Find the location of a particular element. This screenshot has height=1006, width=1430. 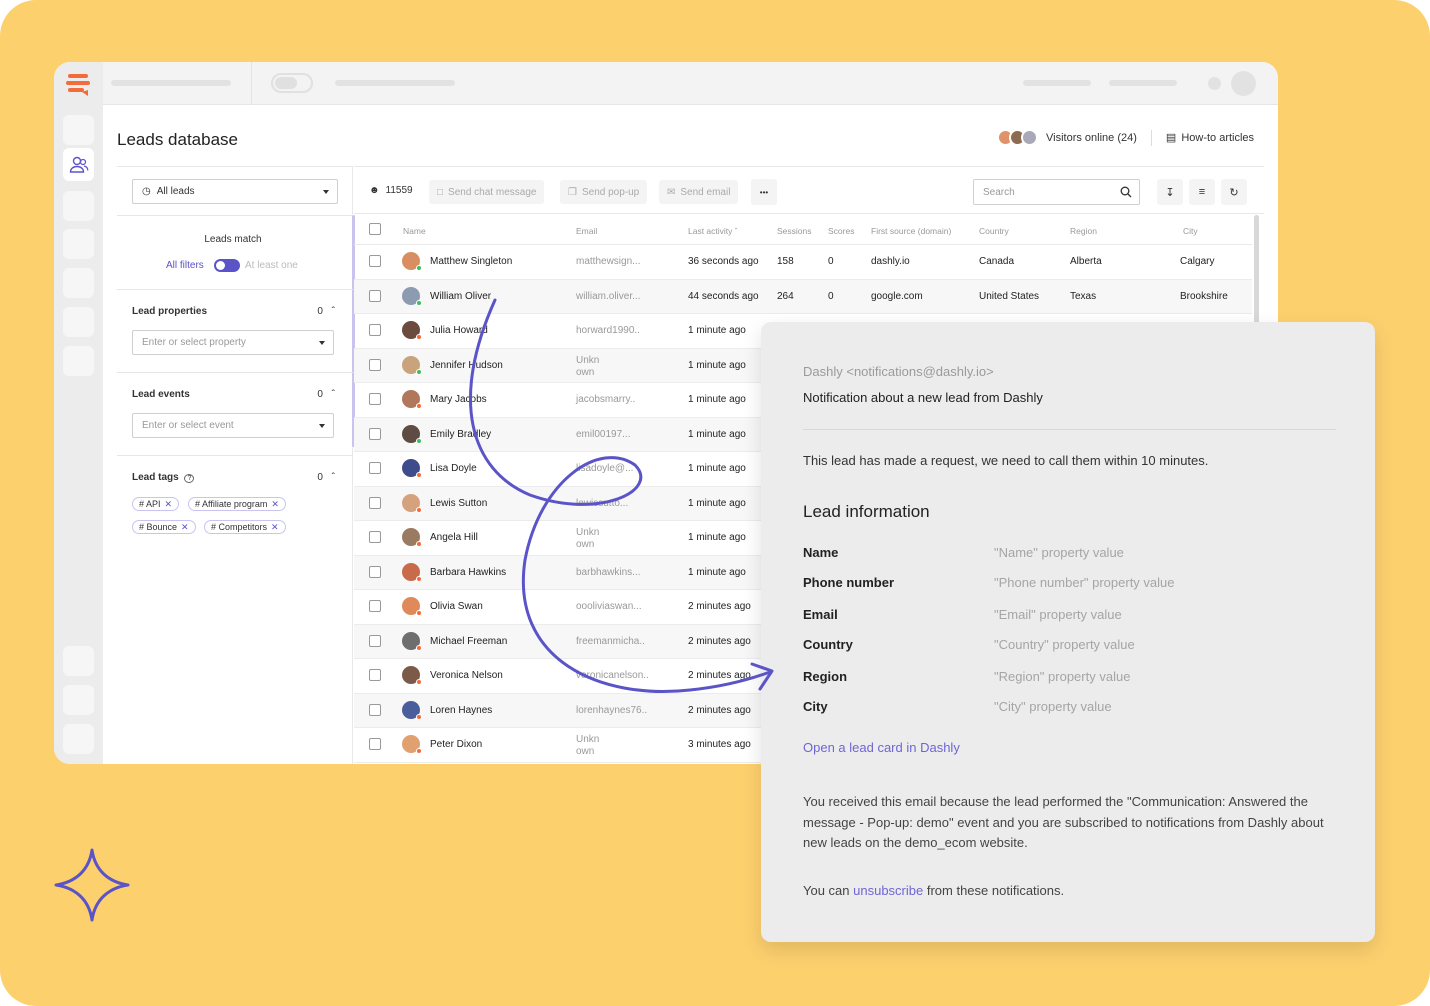

segment-select: ◷ All leads is located at coordinates (235, 191).